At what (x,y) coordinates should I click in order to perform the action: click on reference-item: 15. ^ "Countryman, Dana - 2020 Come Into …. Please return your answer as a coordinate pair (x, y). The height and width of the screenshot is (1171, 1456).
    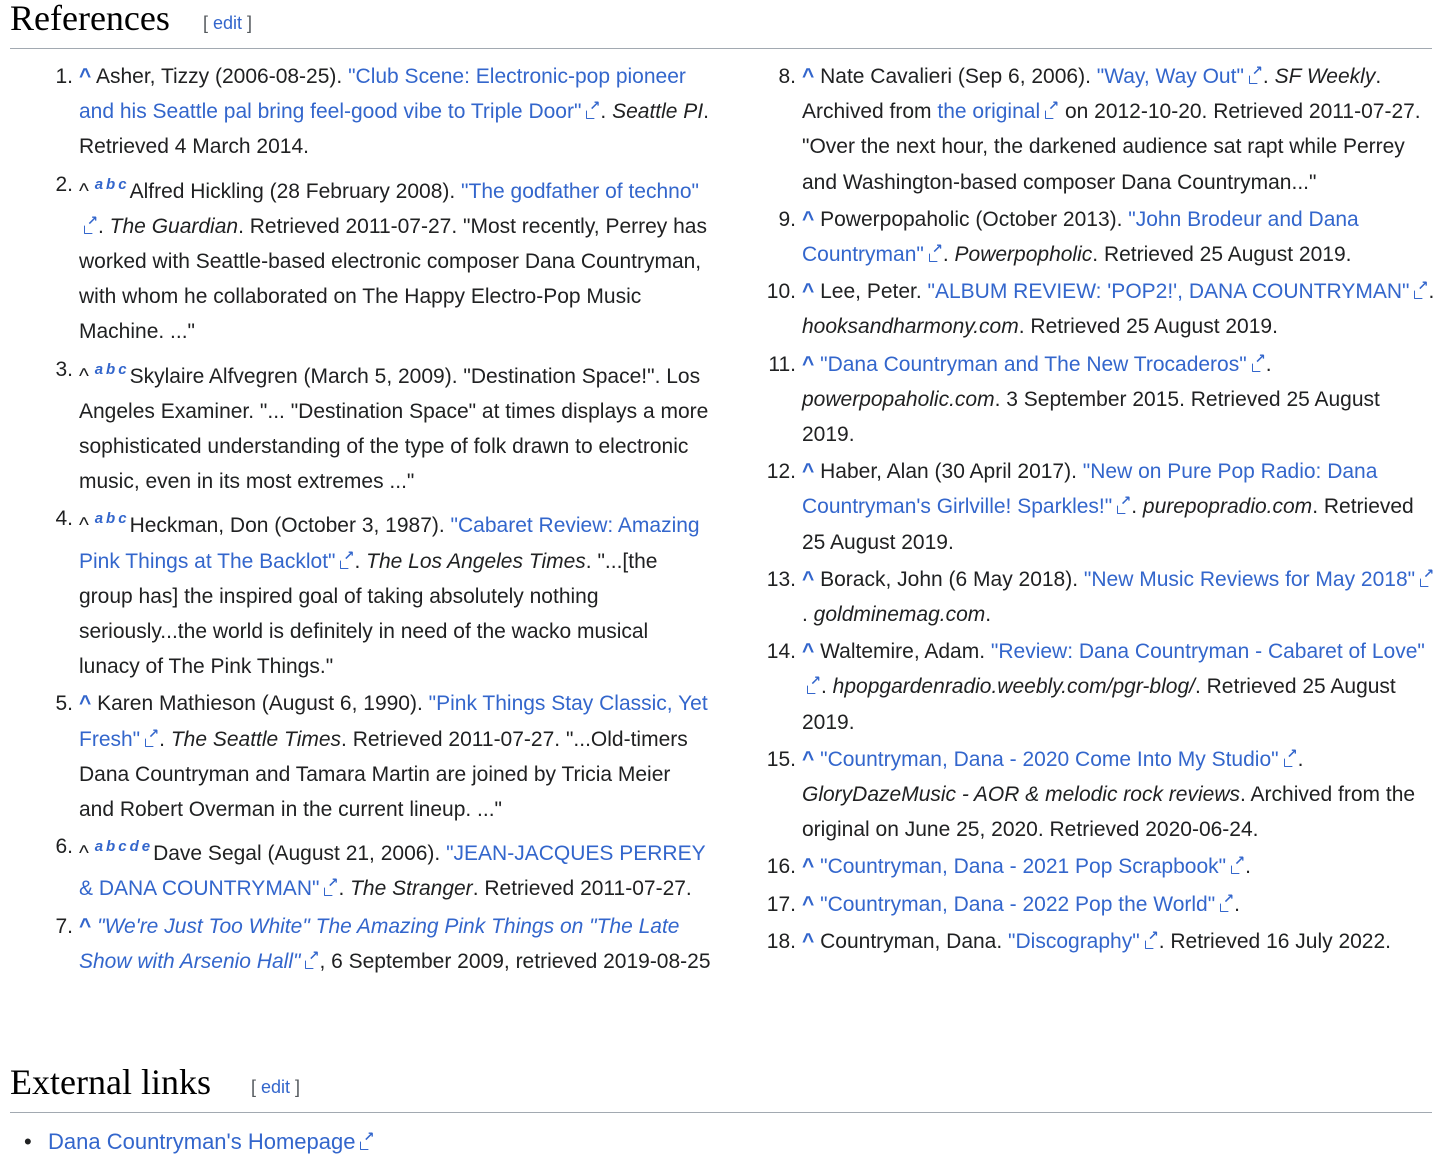
    Looking at the image, I should click on (1101, 795).